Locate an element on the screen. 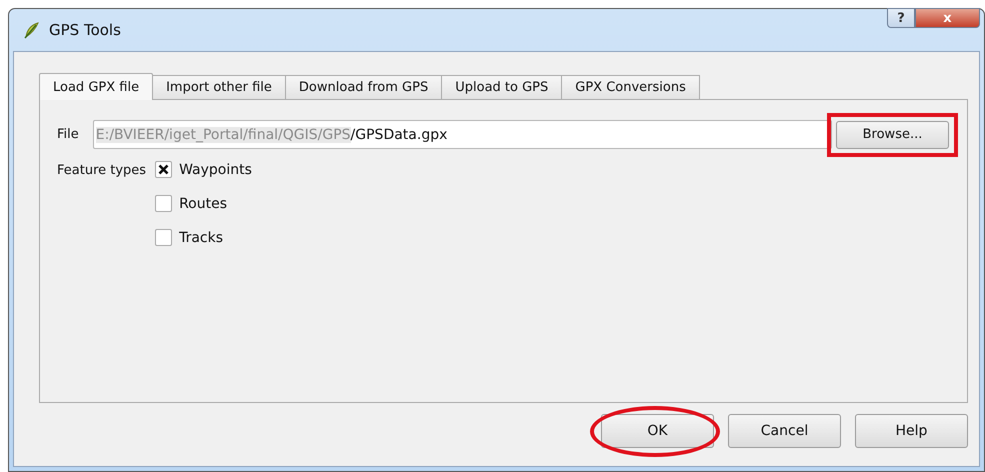  window-title: GPS Tools is located at coordinates (85, 30).